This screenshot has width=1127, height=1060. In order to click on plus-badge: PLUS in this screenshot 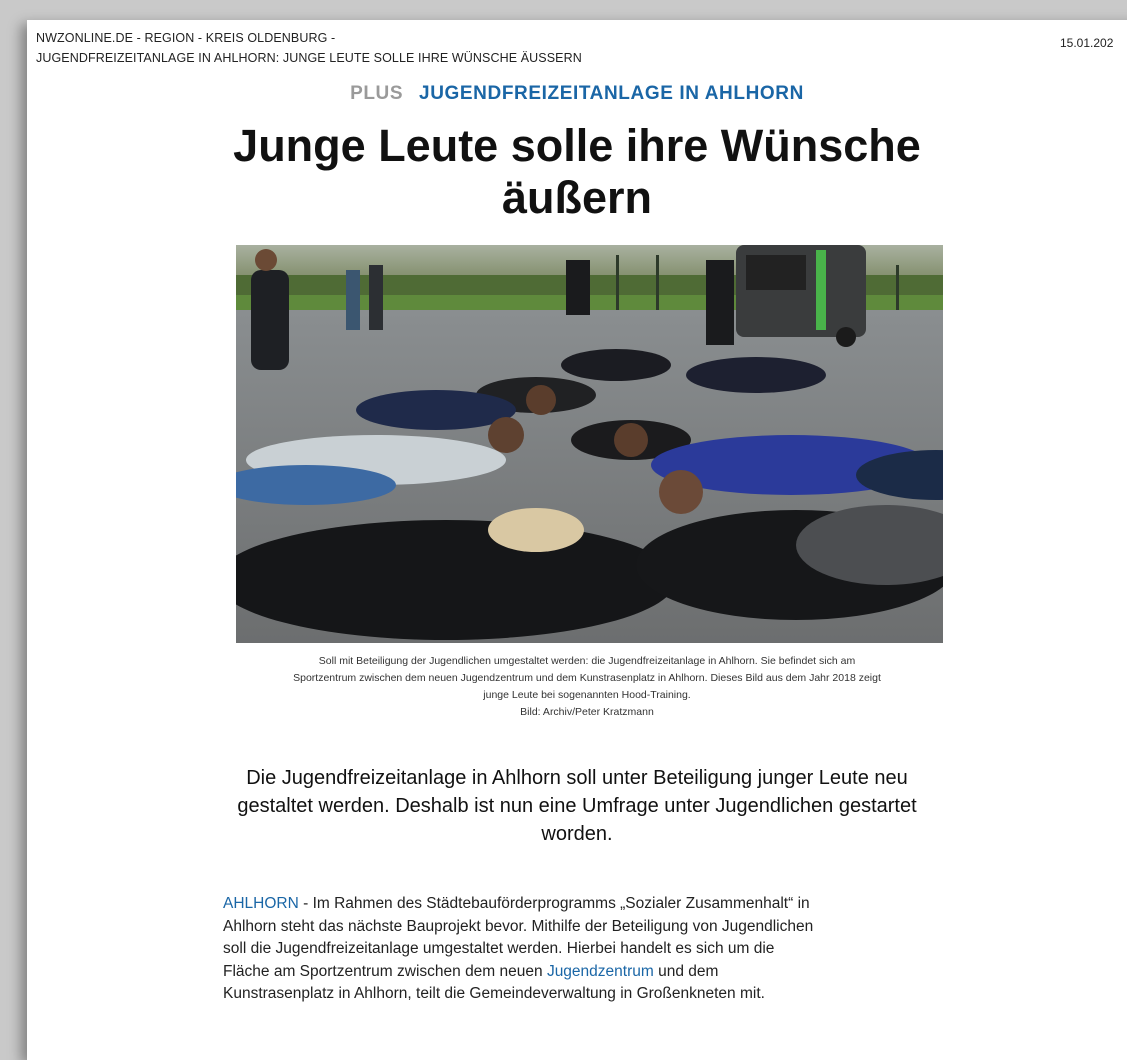, I will do `click(377, 93)`.